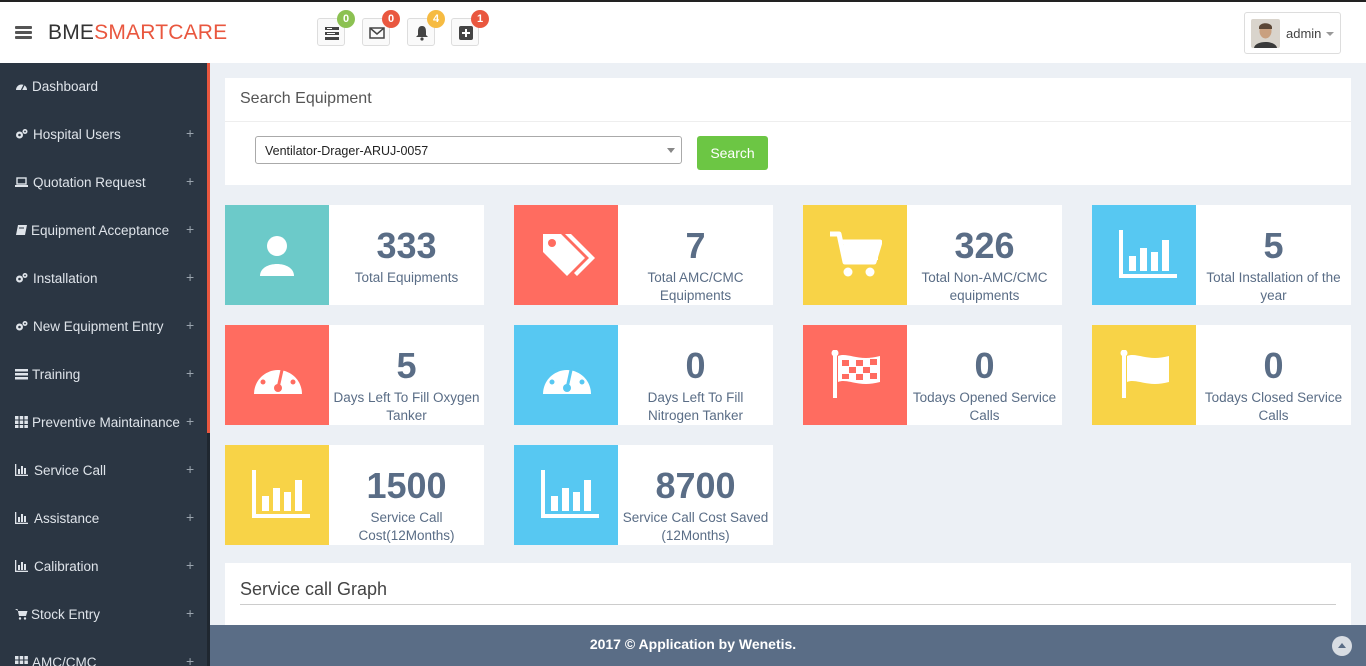 Image resolution: width=1366 pixels, height=666 pixels. Describe the element at coordinates (1330, 34) in the screenshot. I see `chevron-down-icon` at that location.